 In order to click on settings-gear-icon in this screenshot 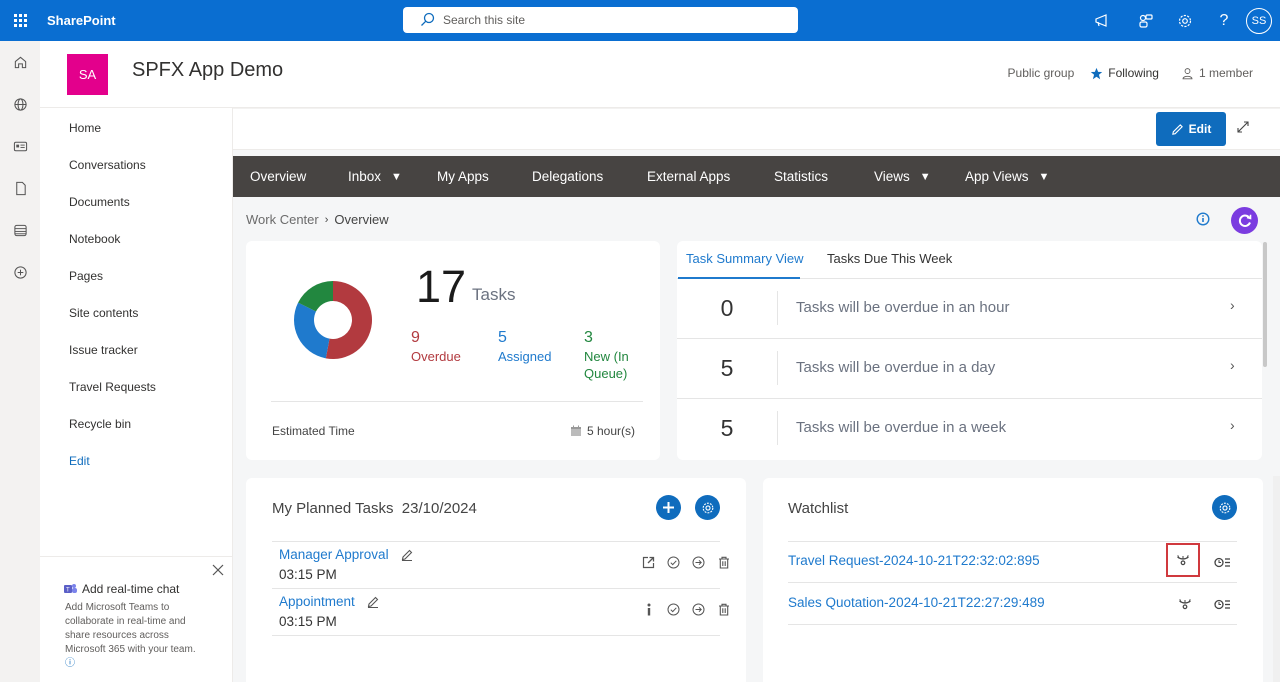, I will do `click(707, 507)`.